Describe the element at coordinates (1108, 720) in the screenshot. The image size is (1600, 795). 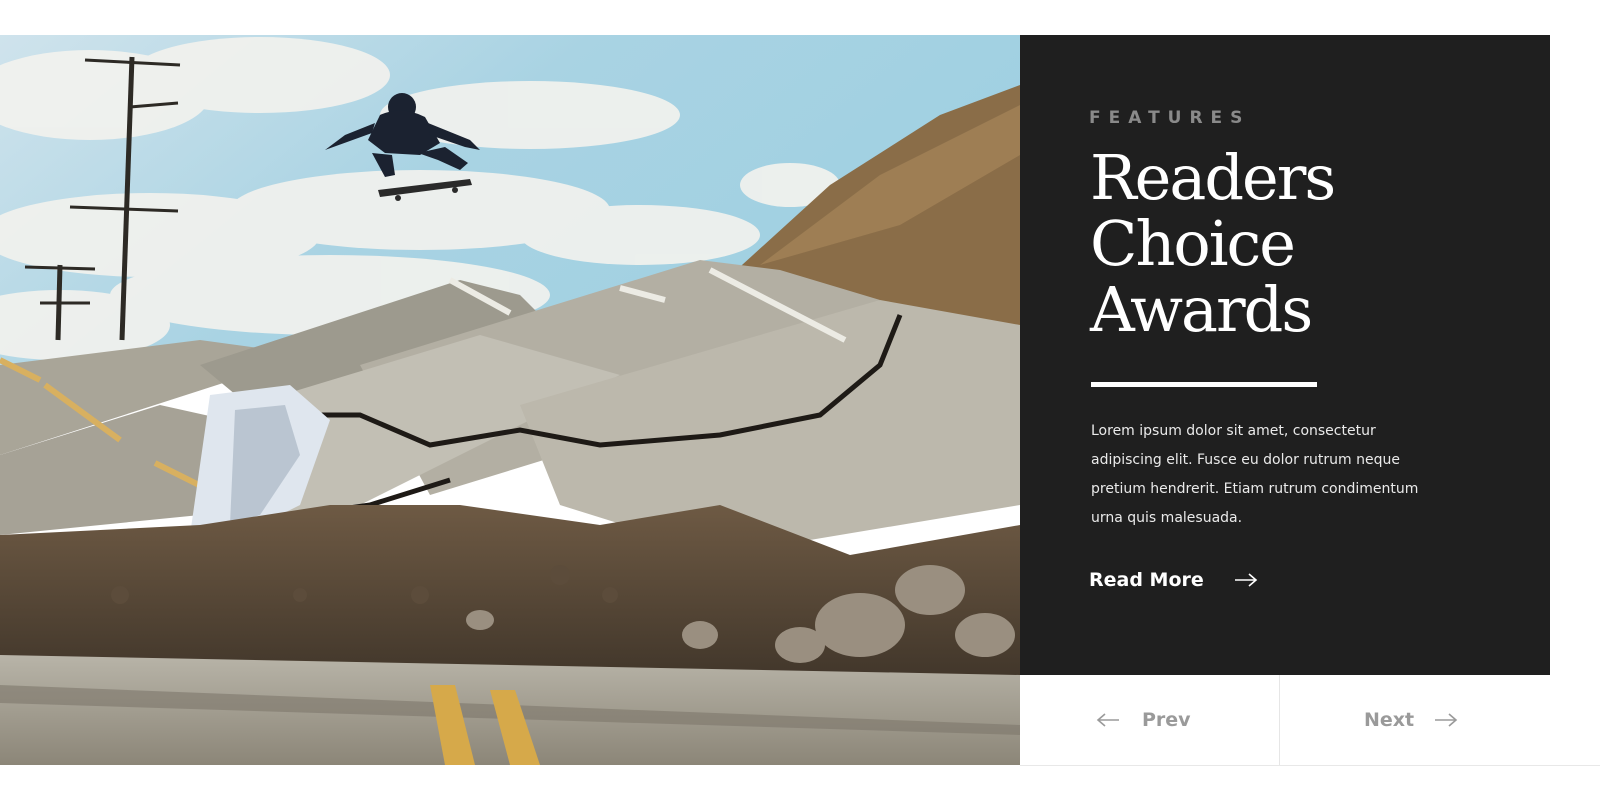
I see `arrow-left-icon` at that location.